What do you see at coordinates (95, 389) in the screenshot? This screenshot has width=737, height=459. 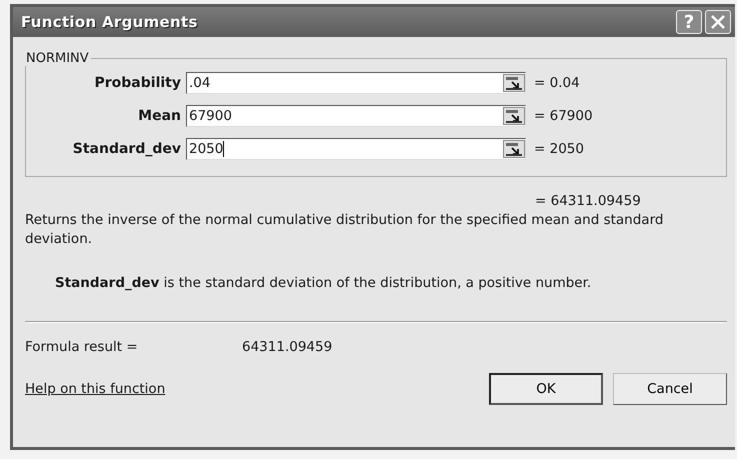 I see `help-link: Help on this function` at bounding box center [95, 389].